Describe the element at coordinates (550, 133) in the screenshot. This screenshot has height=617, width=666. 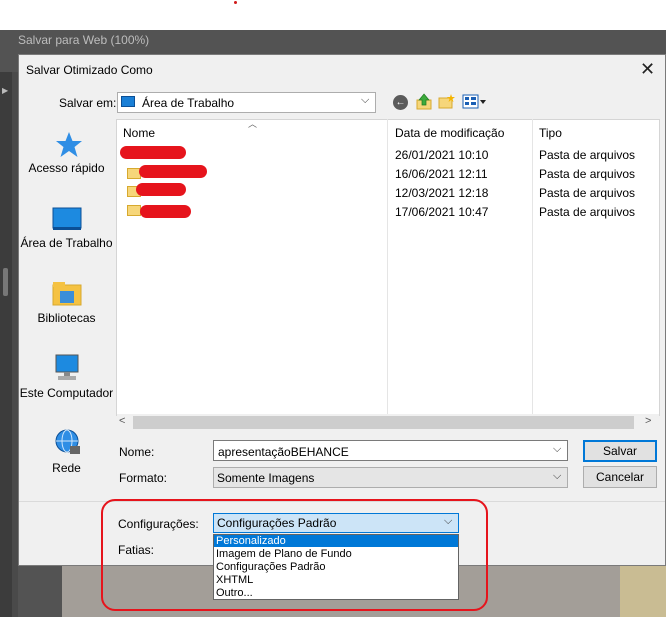
I see `column-header-type: Tipo` at that location.